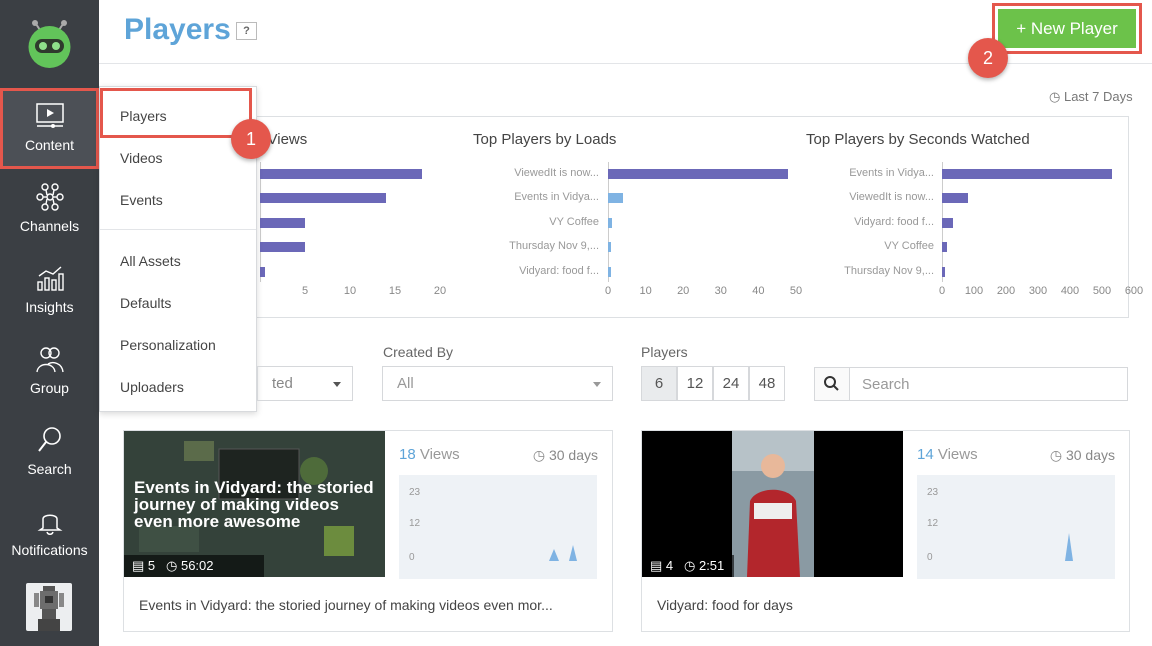 The width and height of the screenshot is (1152, 646). Describe the element at coordinates (1038, 291) in the screenshot. I see `chart-tick-label: 300` at that location.